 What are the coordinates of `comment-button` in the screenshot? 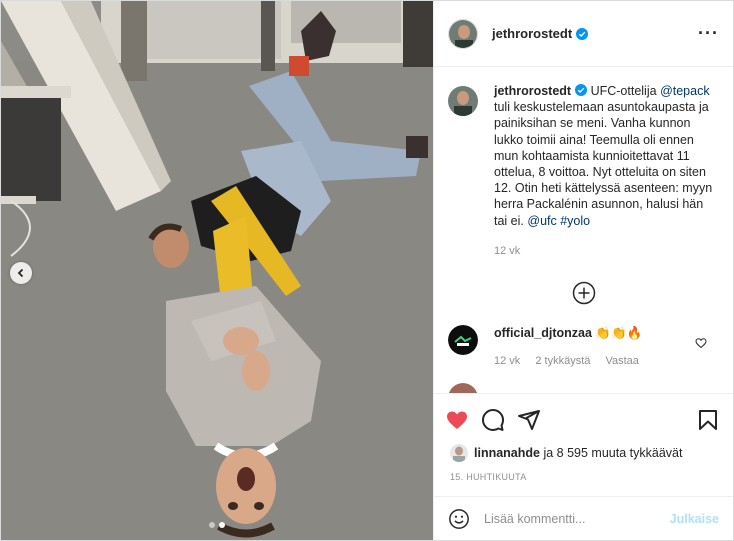 It's located at (493, 420).